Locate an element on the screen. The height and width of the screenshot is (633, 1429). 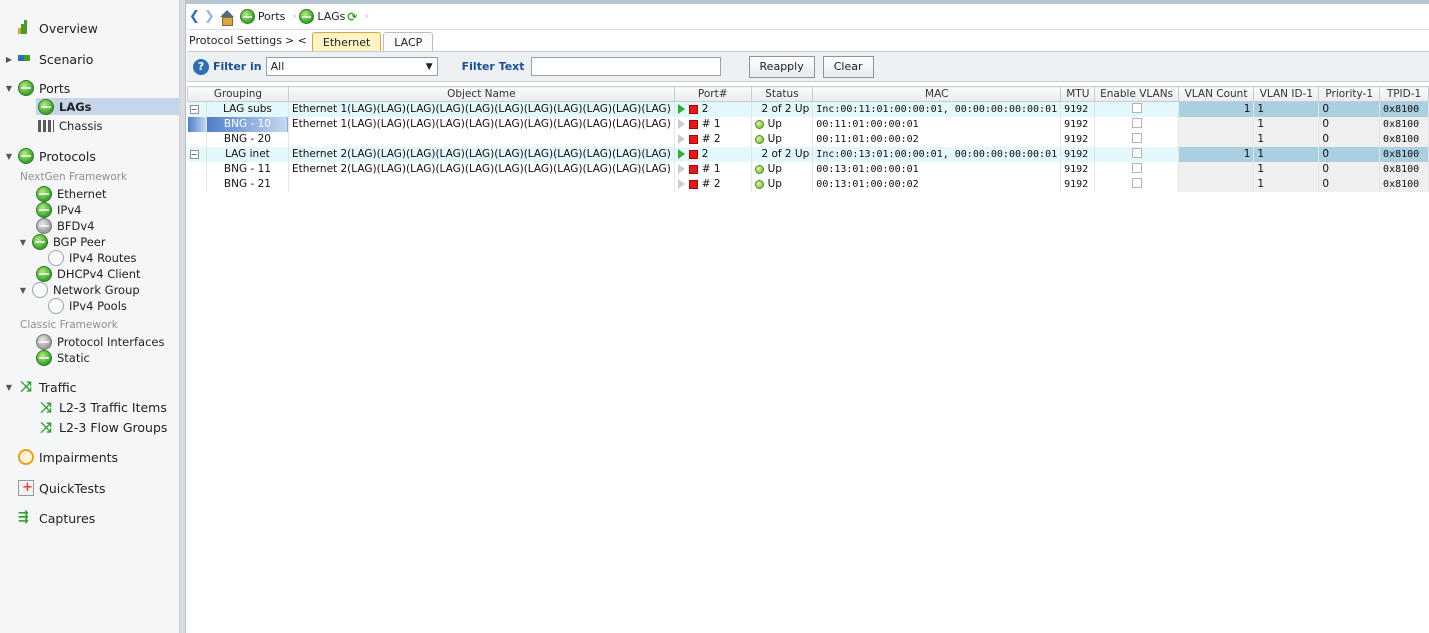
expand-arrow-icon: ▶ is located at coordinates (9, 59).